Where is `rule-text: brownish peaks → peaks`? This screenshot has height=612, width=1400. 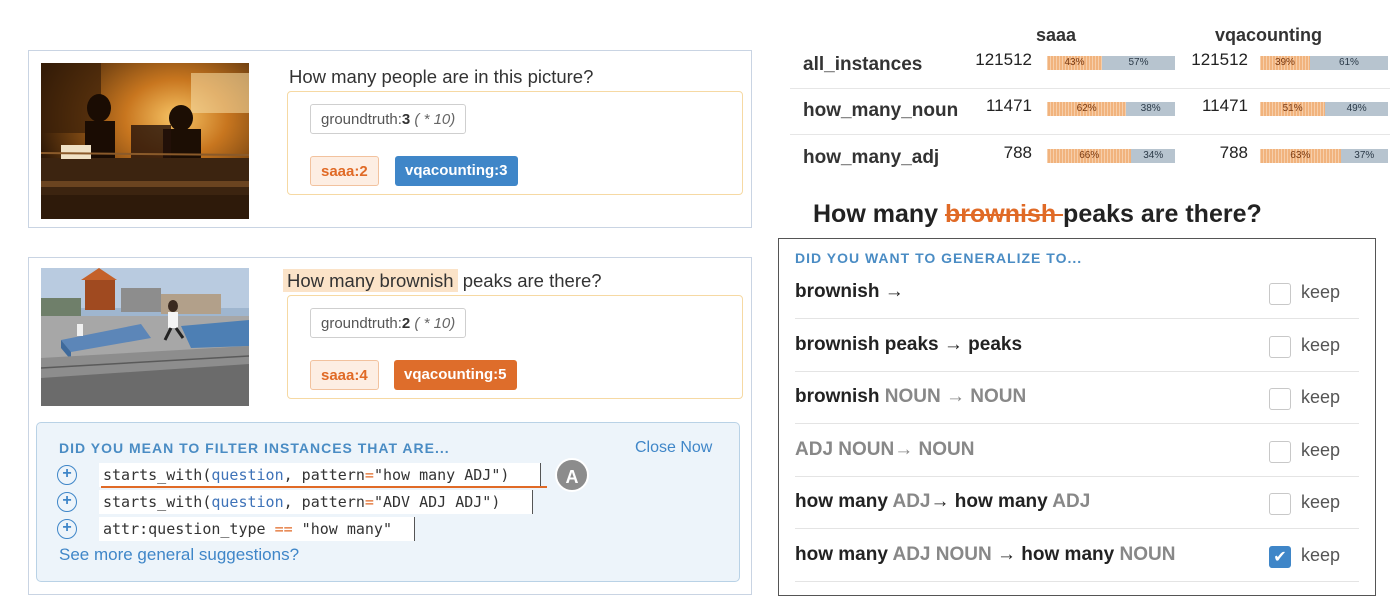 rule-text: brownish peaks → peaks is located at coordinates (909, 344).